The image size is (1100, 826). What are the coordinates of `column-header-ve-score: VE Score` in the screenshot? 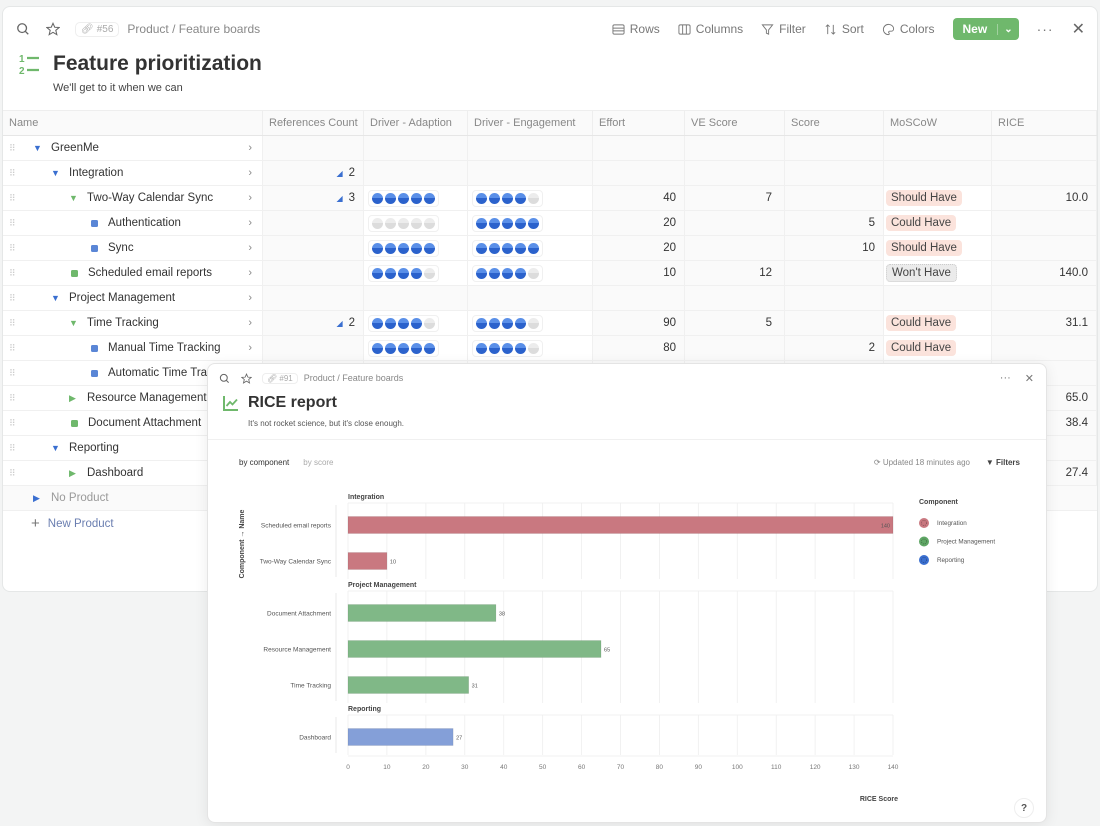 It's located at (735, 123).